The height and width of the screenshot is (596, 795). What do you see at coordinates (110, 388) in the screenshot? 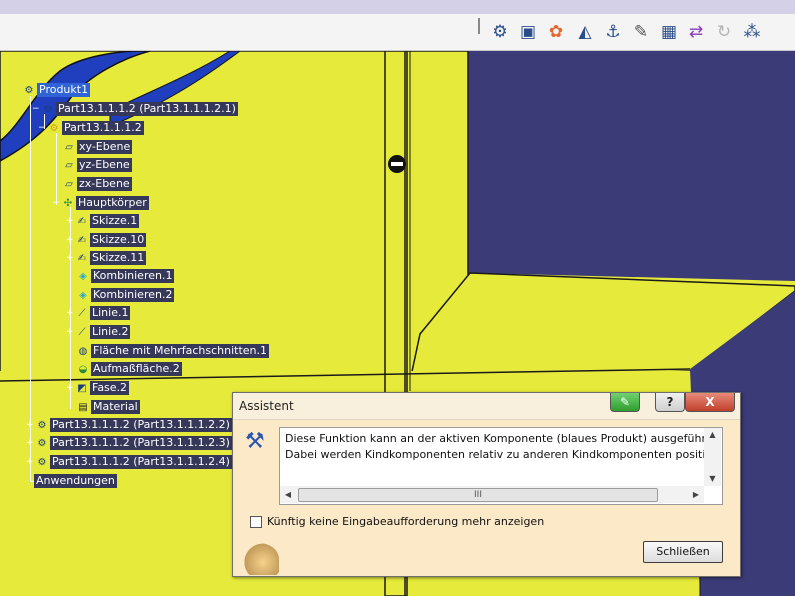
I see `tree-item-label: Fase.2` at bounding box center [110, 388].